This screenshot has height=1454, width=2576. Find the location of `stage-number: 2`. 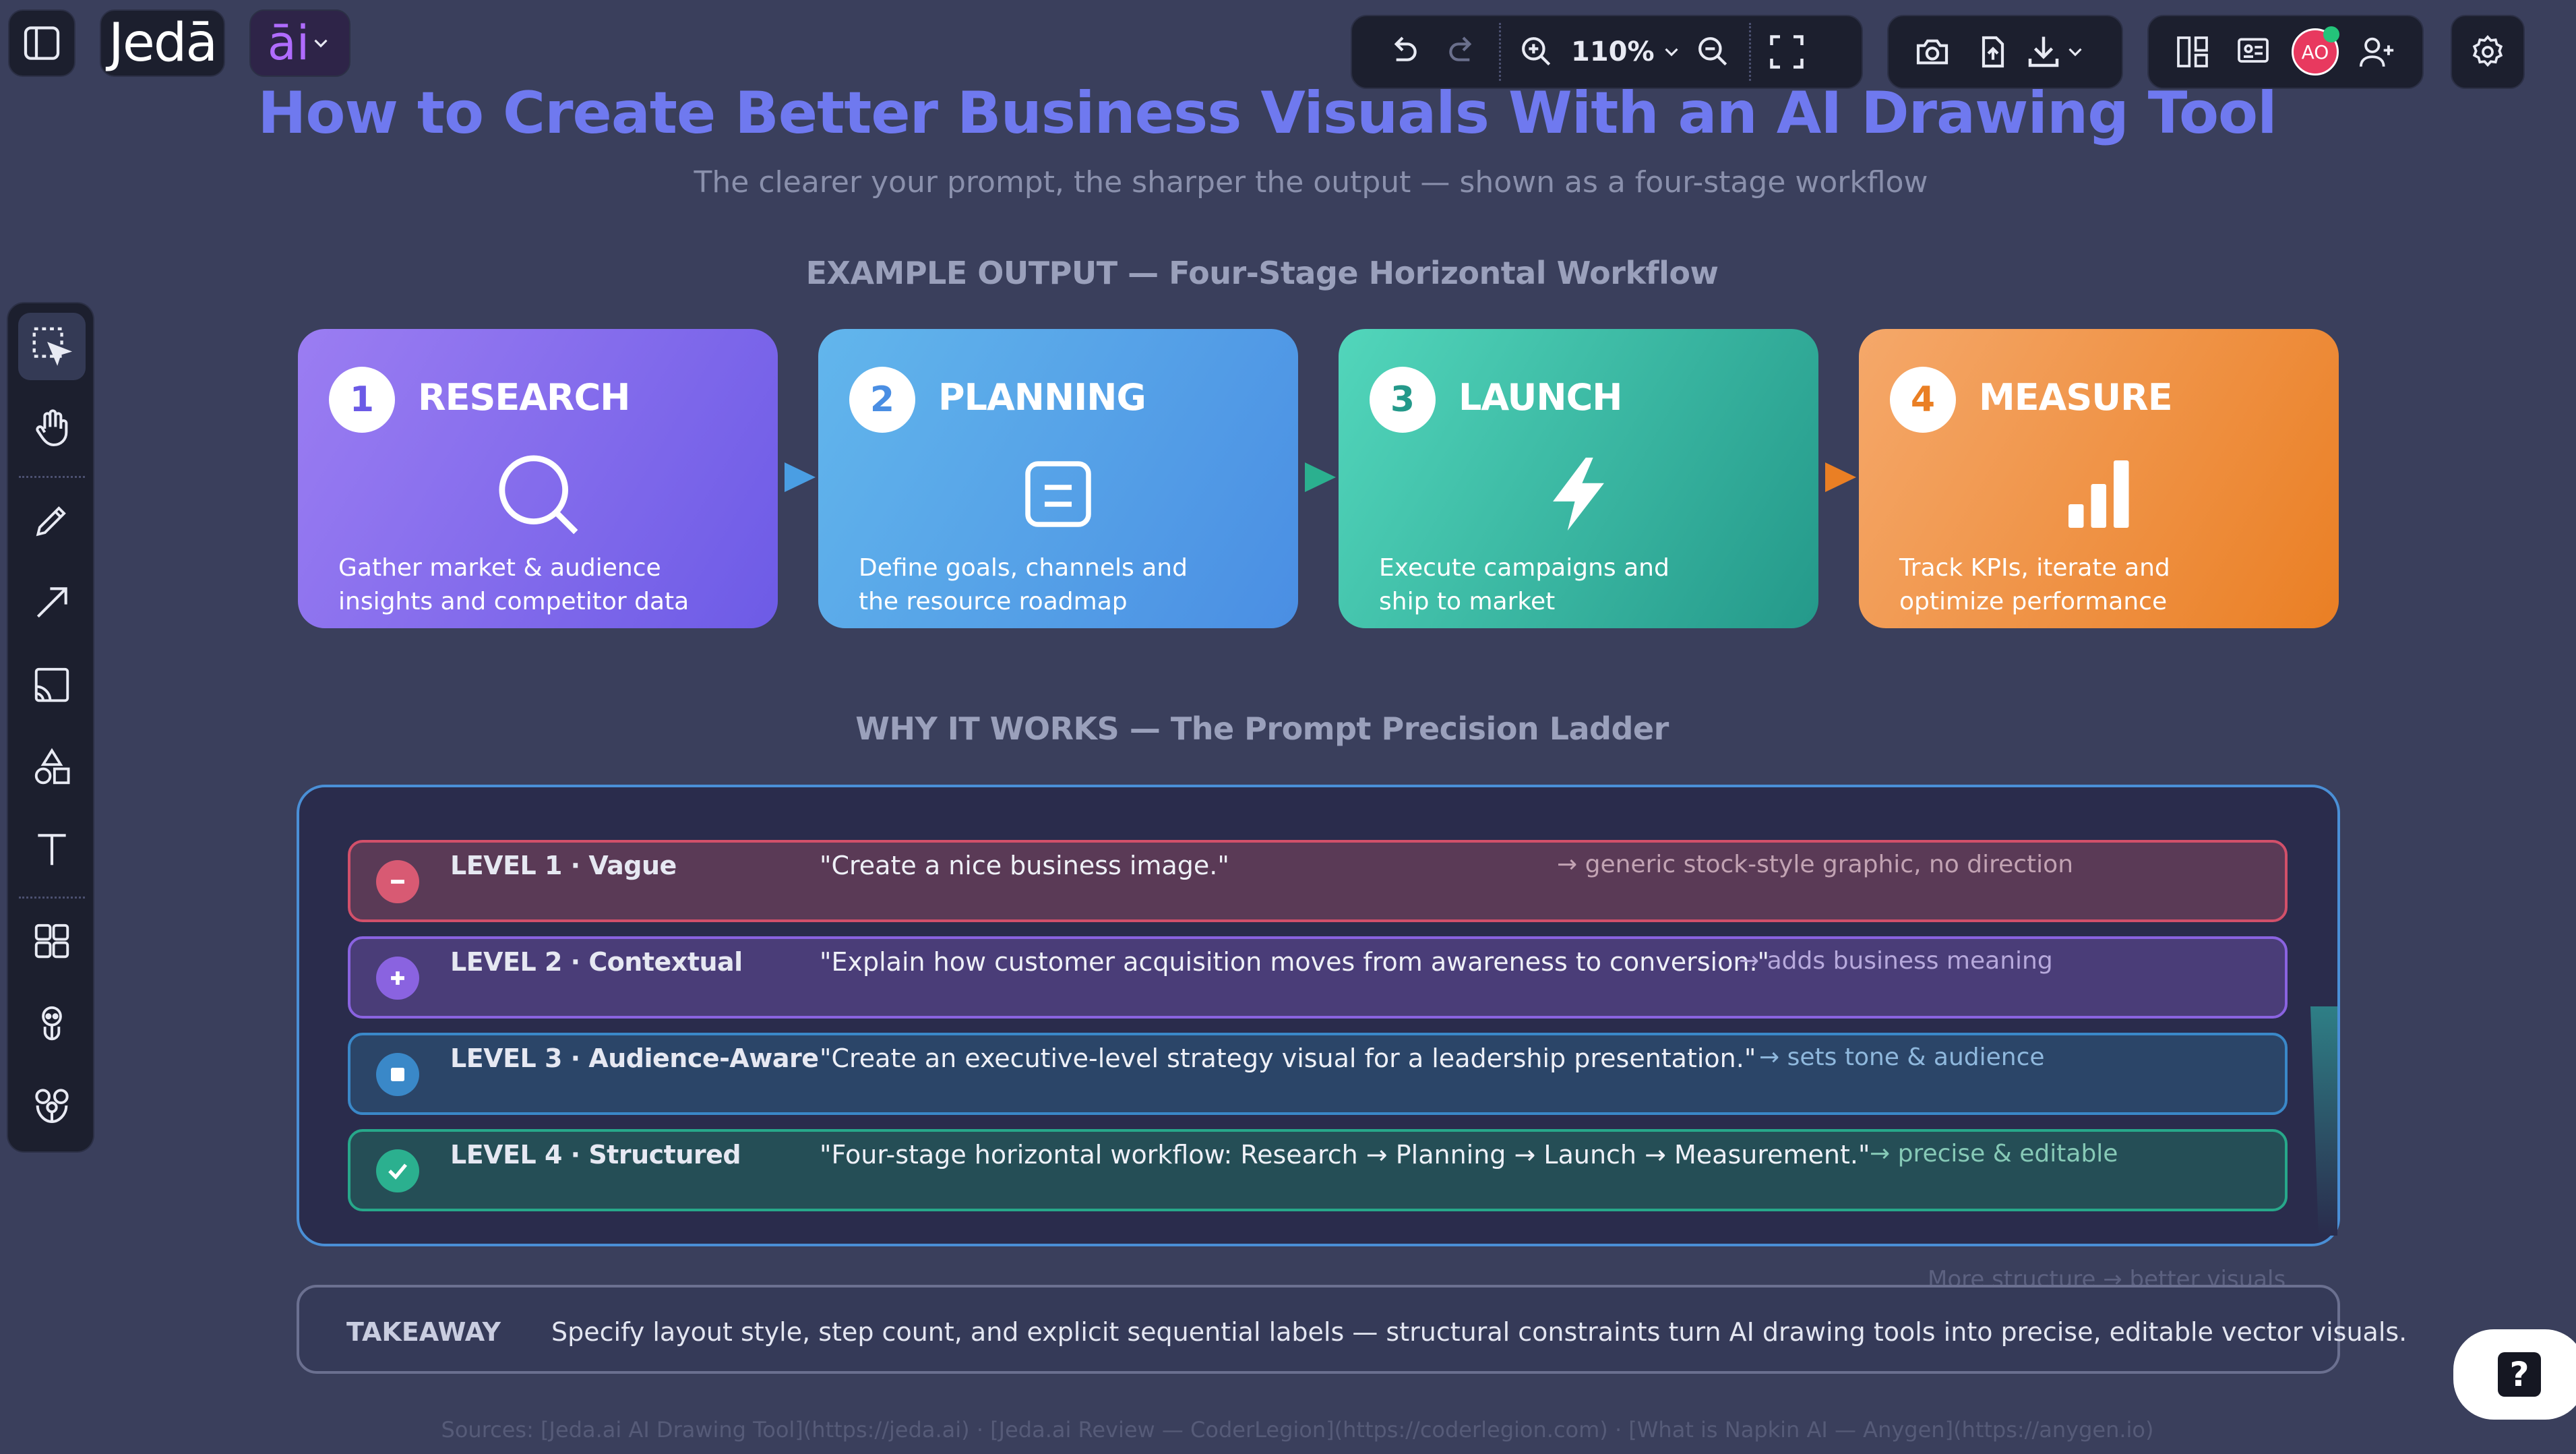

stage-number: 2 is located at coordinates (882, 400).